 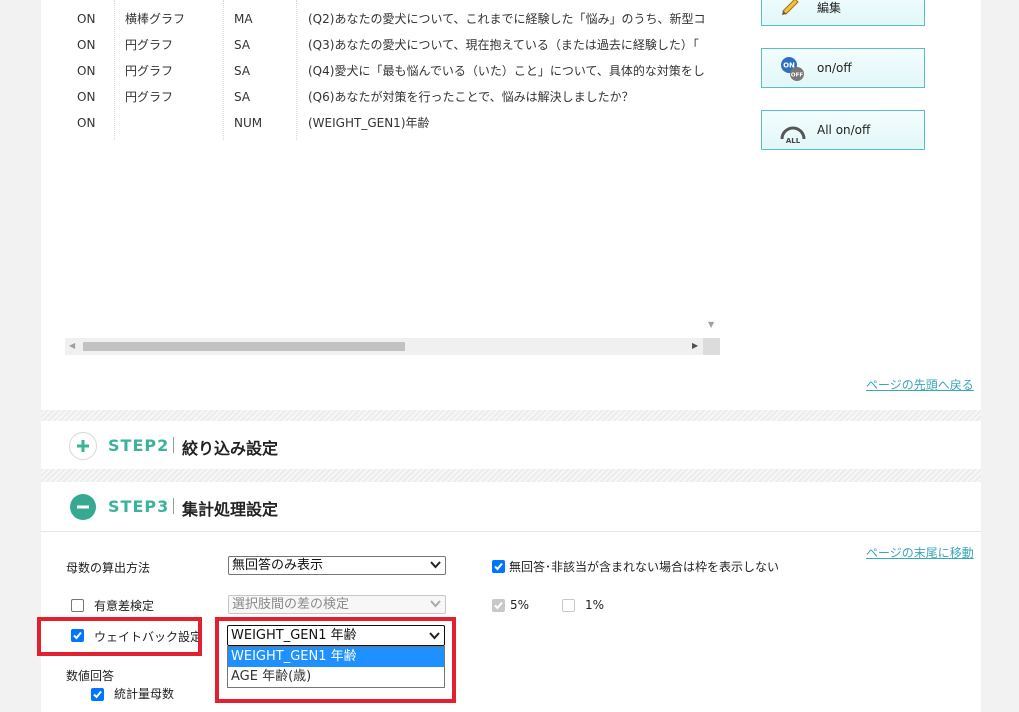 I want to click on all-onoff-label: All on/off, so click(x=844, y=130).